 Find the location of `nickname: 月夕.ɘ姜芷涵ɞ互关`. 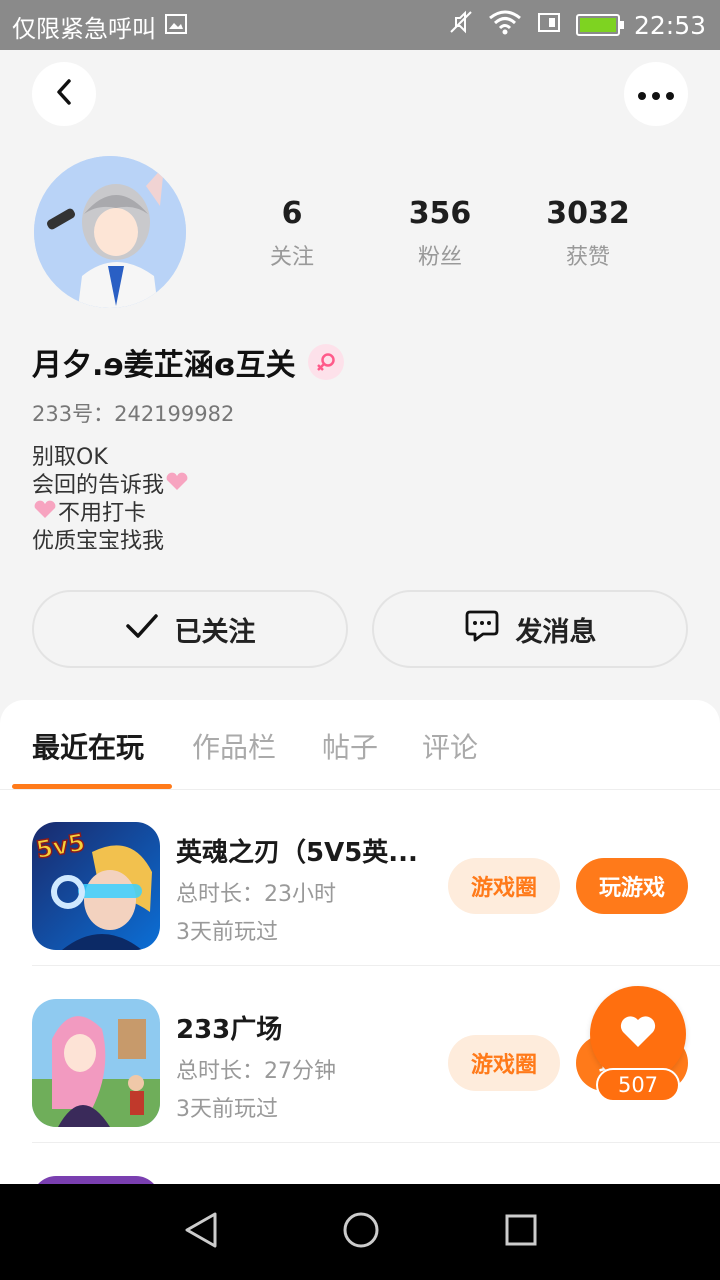

nickname: 月夕.ɘ姜芷涵ɞ互关 is located at coordinates (164, 365).